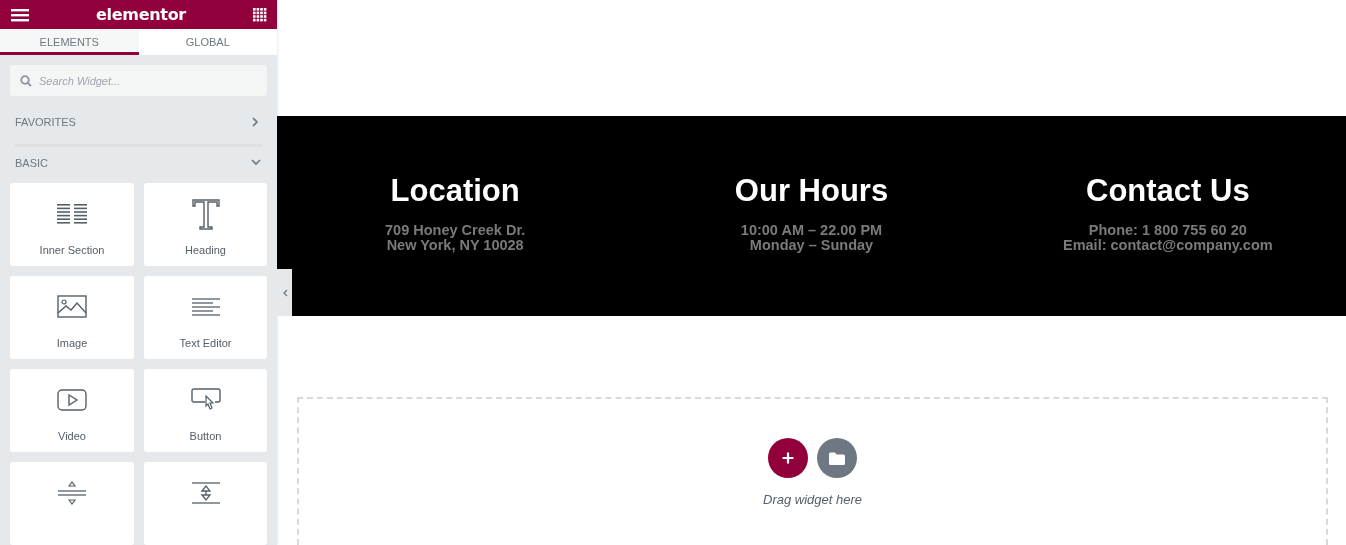 Image resolution: width=1346 pixels, height=545 pixels. What do you see at coordinates (72, 250) in the screenshot?
I see `widget-label: Inner Section` at bounding box center [72, 250].